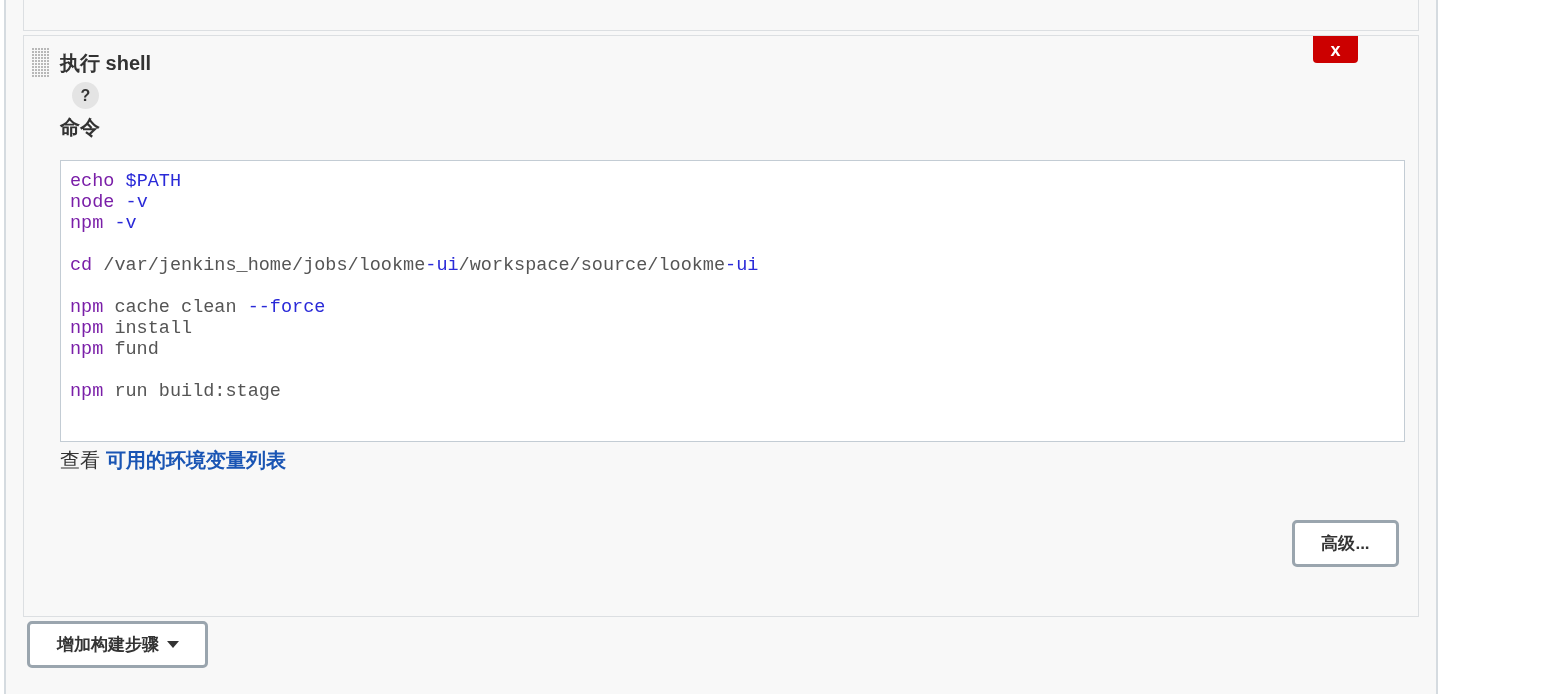 The image size is (1557, 694). What do you see at coordinates (41, 63) in the screenshot?
I see `drag-handle-icon` at bounding box center [41, 63].